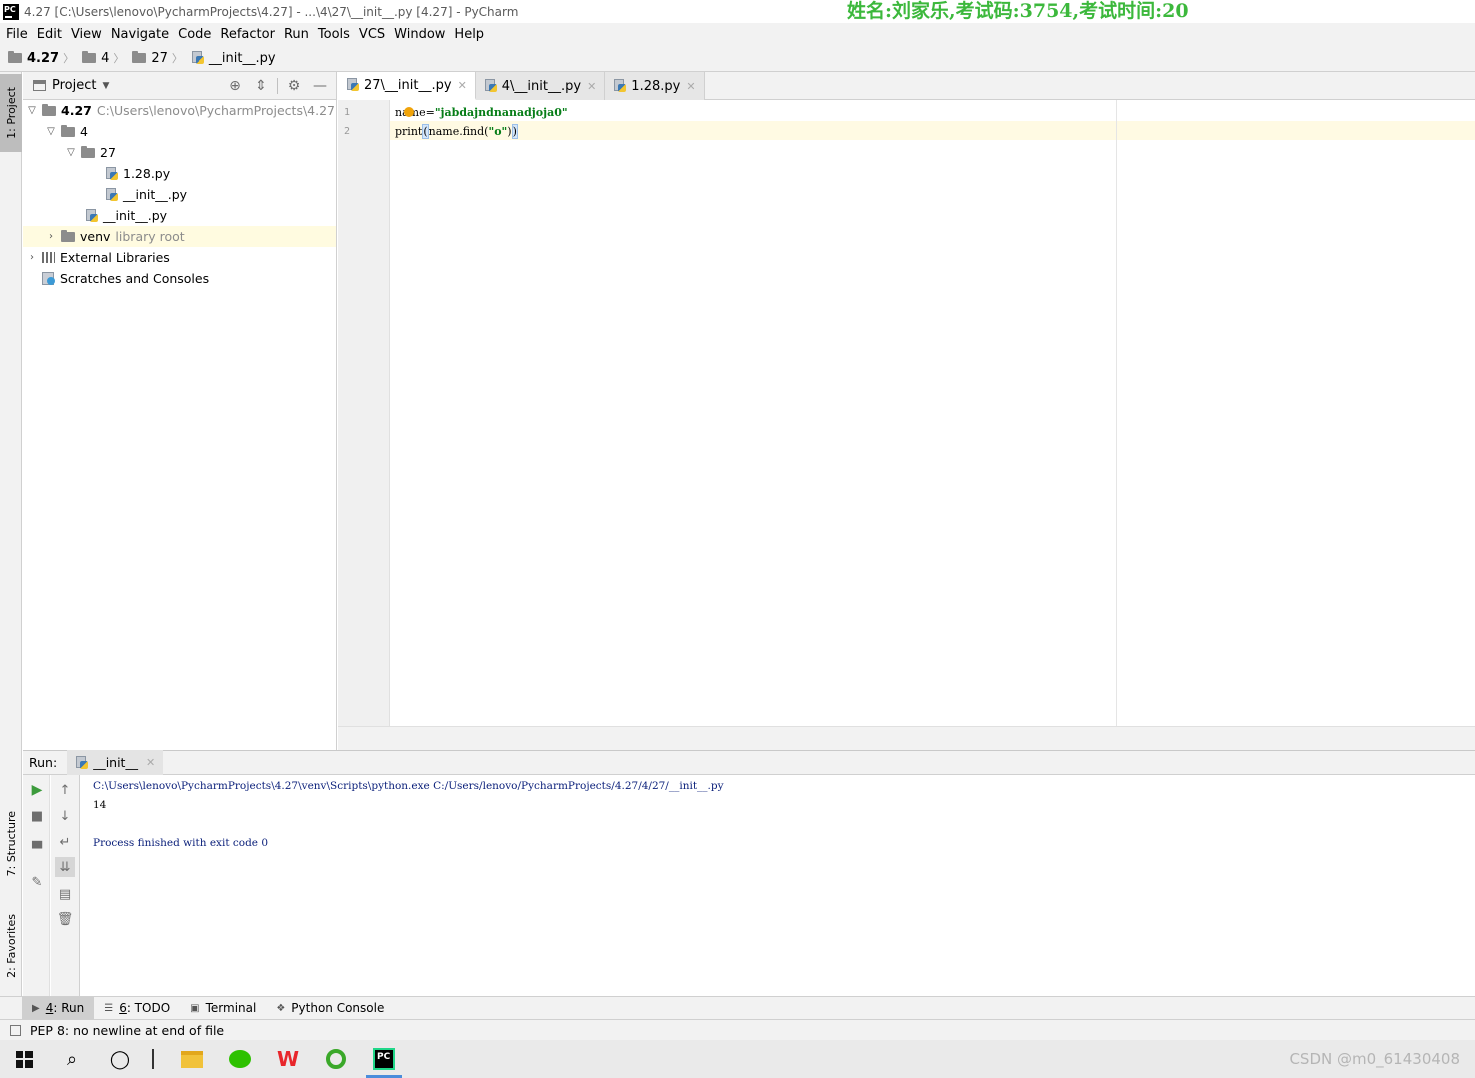 This screenshot has height=1078, width=1475. I want to click on pycharm-taskbar-icon: PC, so click(384, 1059).